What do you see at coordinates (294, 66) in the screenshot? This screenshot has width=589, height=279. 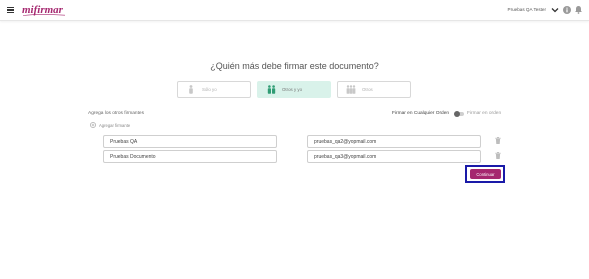 I see `page-title: ¿Quién más debe firmar este documento?` at bounding box center [294, 66].